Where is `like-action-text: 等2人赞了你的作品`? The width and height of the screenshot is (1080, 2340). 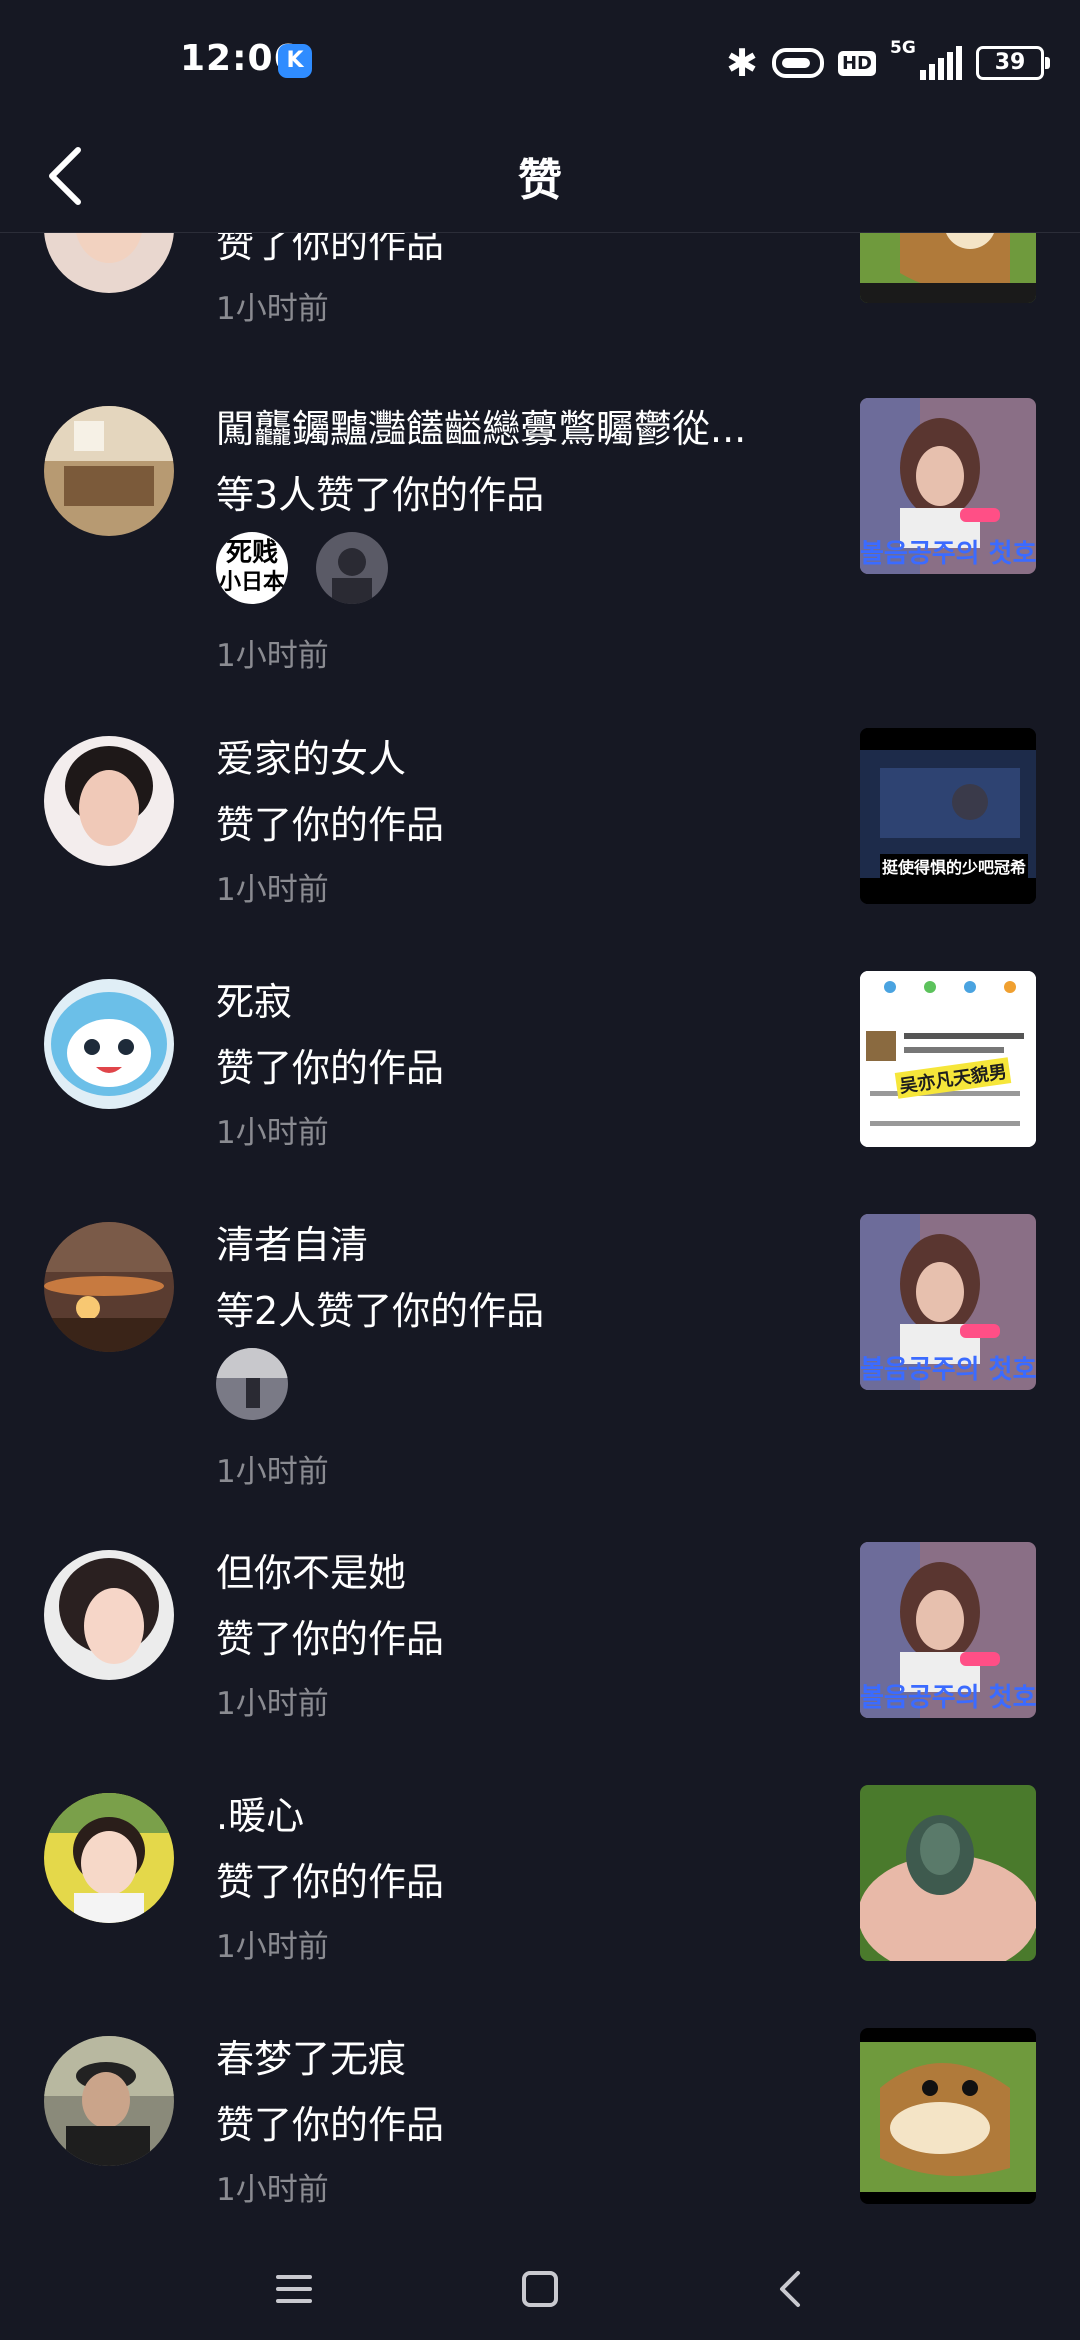 like-action-text: 等2人赞了你的作品 is located at coordinates (380, 1311).